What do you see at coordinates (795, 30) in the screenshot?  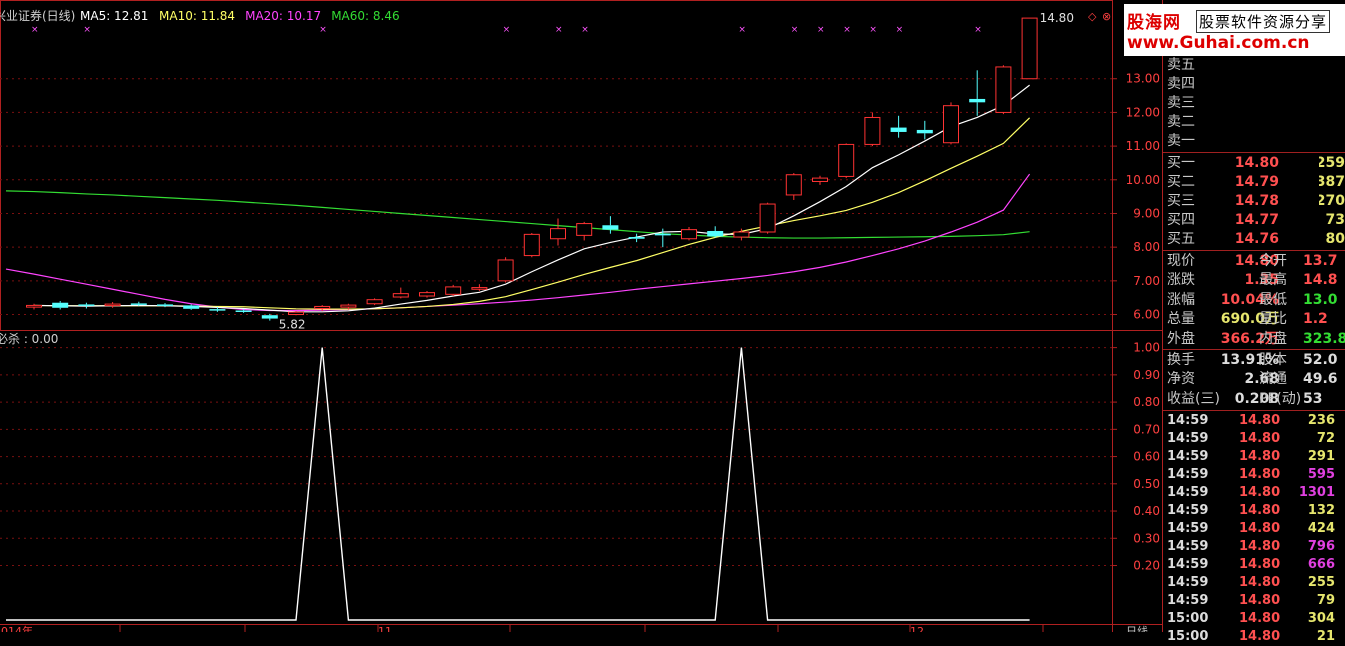 I see `signal-mark: ×` at bounding box center [795, 30].